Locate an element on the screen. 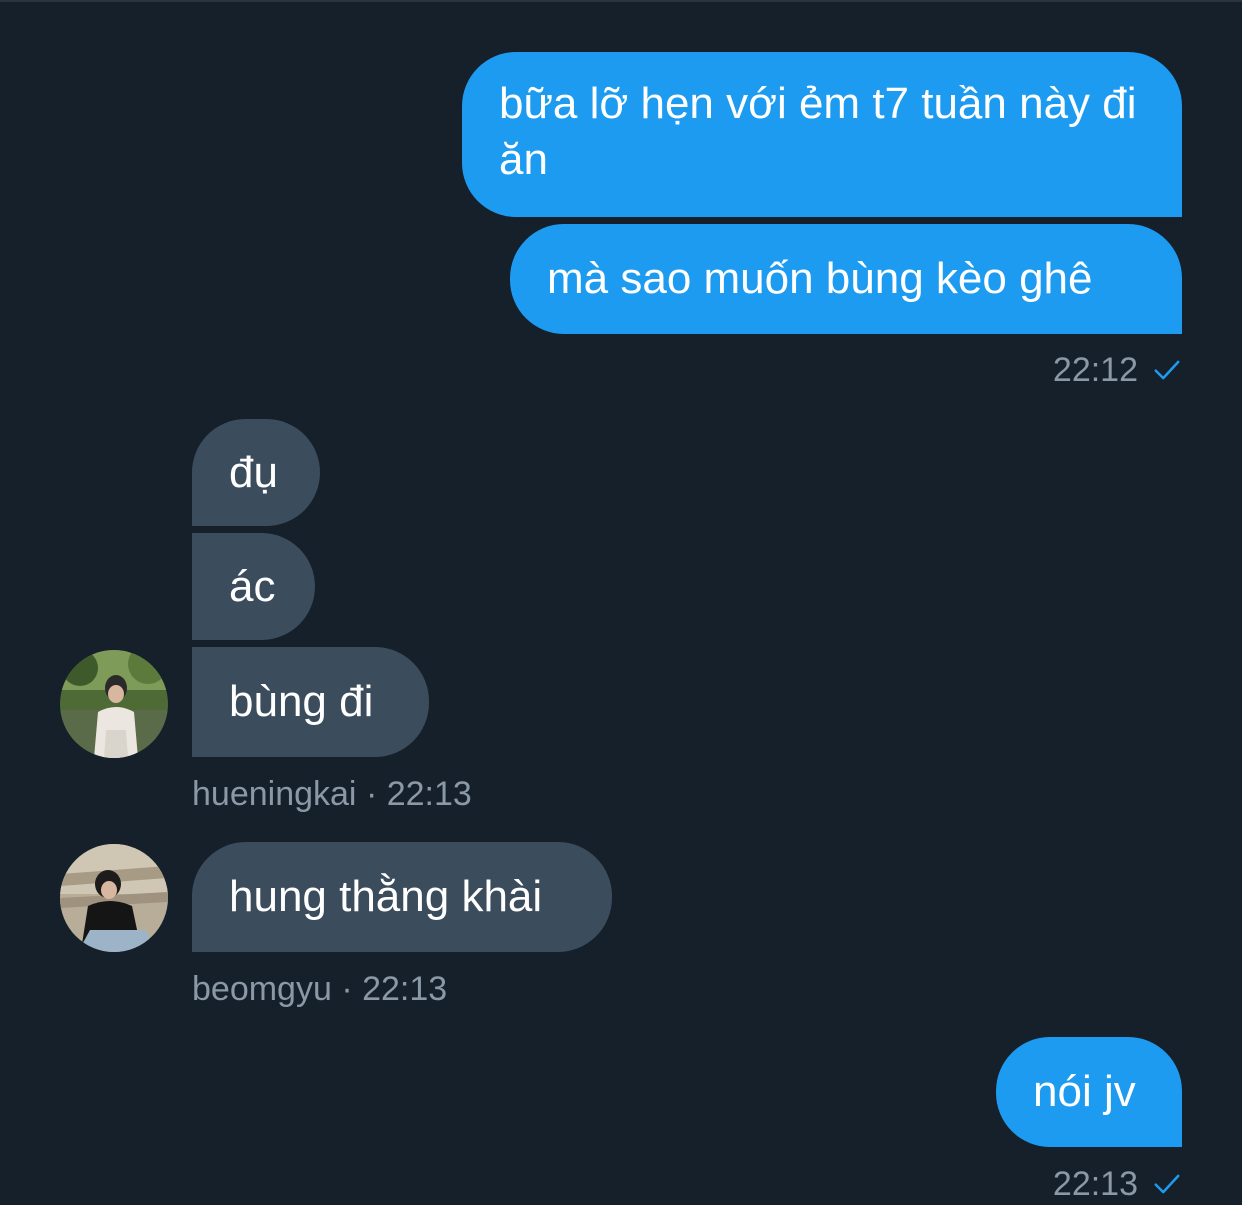 The height and width of the screenshot is (1205, 1242). message-text: bữa lỡ hẹn với ẻm t7 tuần này đi ăn is located at coordinates (818, 131).